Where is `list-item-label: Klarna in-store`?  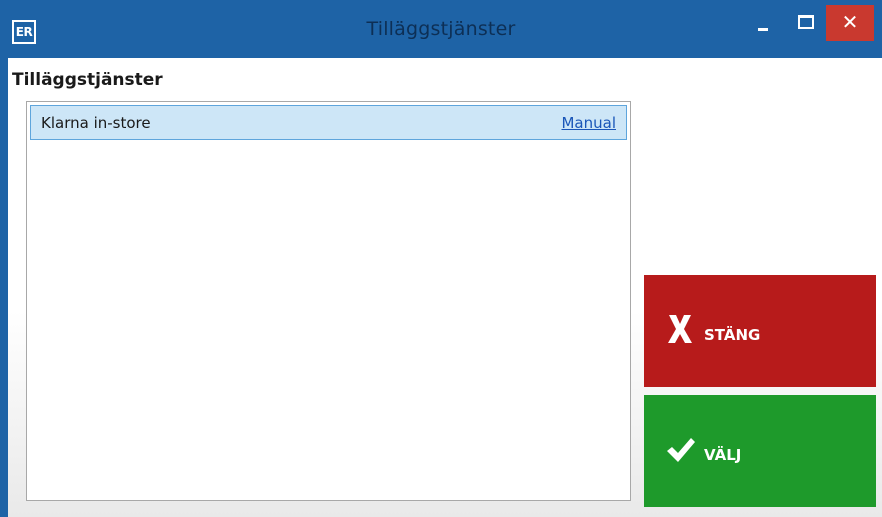 list-item-label: Klarna in-store is located at coordinates (96, 123).